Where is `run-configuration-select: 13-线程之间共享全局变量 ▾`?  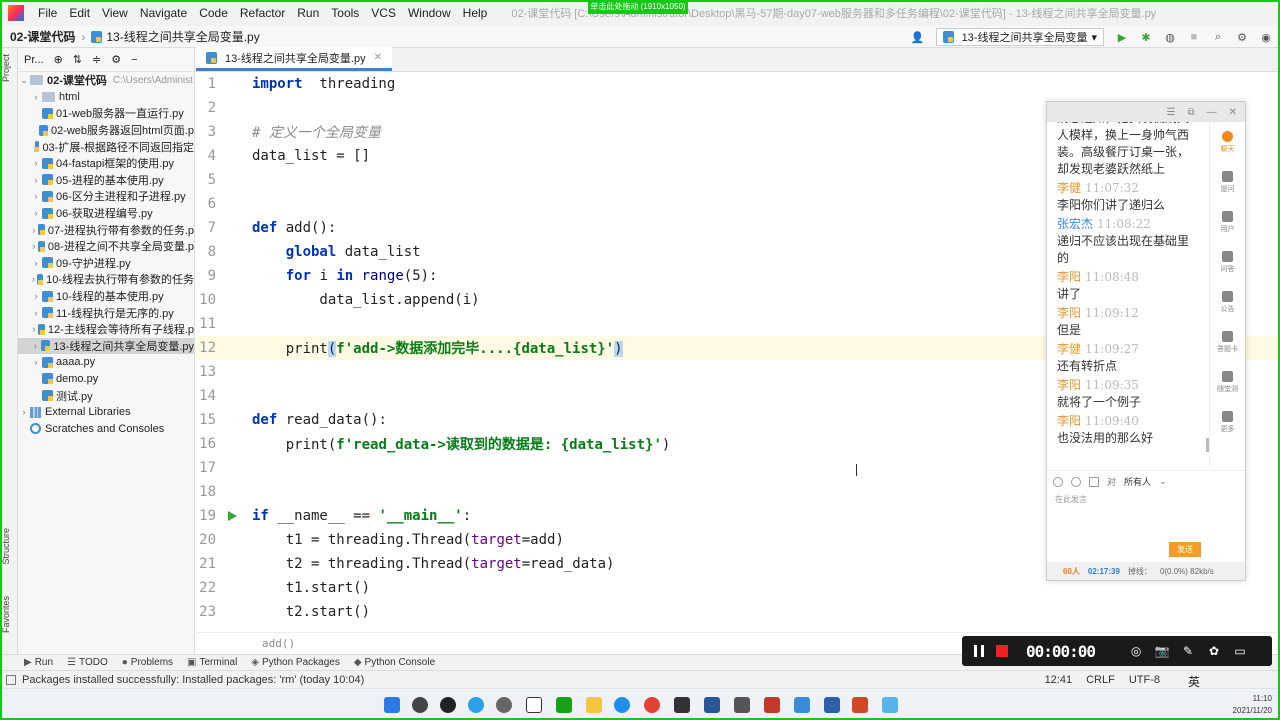
run-configuration-select: 13-线程之间共享全局变量 ▾ is located at coordinates (1019, 37).